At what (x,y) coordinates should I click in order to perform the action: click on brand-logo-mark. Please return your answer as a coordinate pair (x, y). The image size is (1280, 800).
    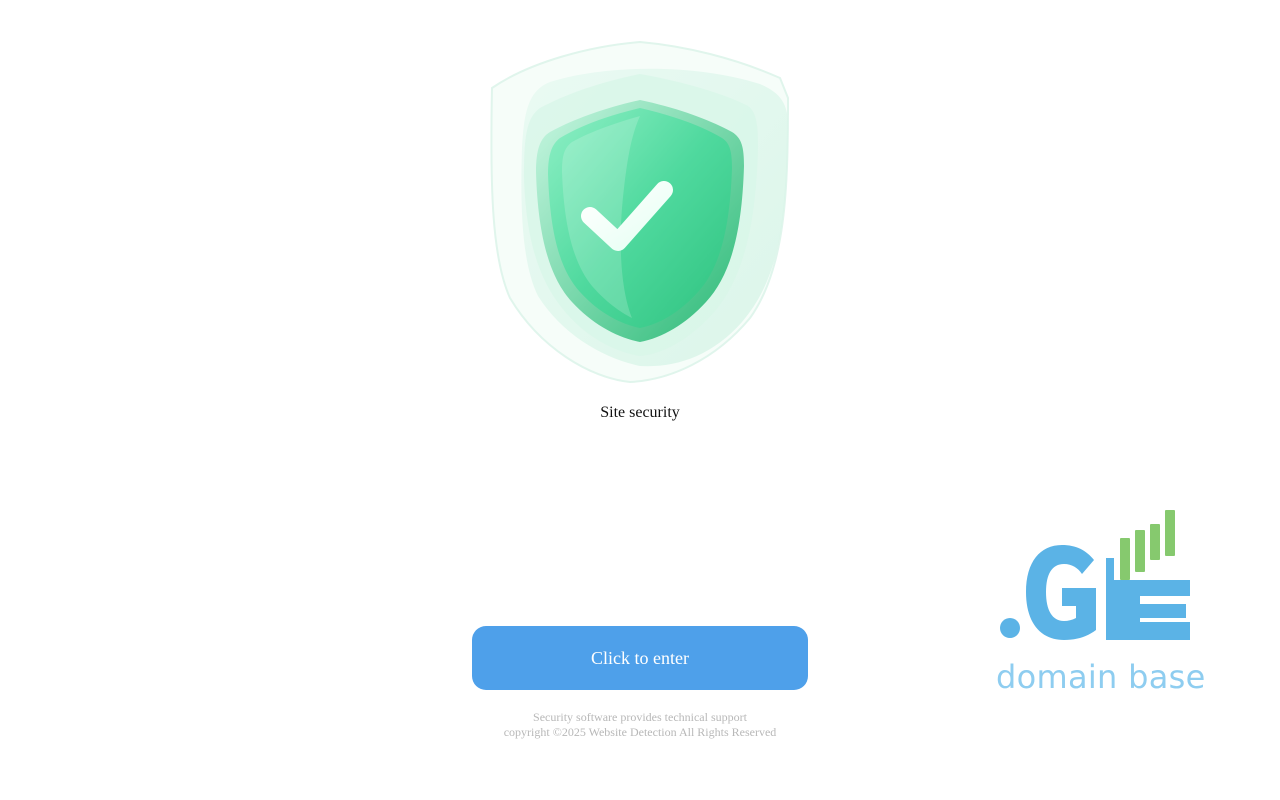
    Looking at the image, I should click on (1095, 575).